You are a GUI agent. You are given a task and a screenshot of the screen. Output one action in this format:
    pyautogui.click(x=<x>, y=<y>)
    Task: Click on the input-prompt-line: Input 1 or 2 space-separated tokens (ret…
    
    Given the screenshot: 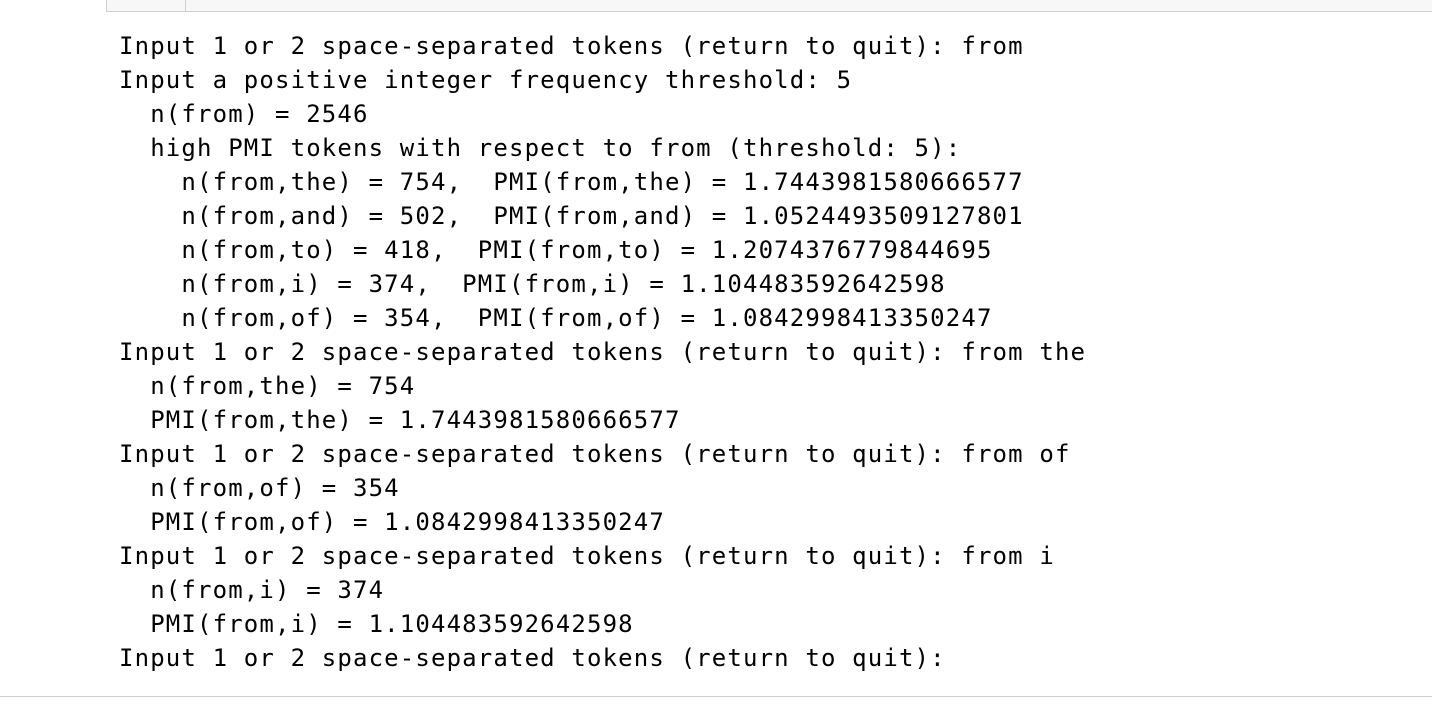 What is the action you would take?
    pyautogui.click(x=769, y=658)
    